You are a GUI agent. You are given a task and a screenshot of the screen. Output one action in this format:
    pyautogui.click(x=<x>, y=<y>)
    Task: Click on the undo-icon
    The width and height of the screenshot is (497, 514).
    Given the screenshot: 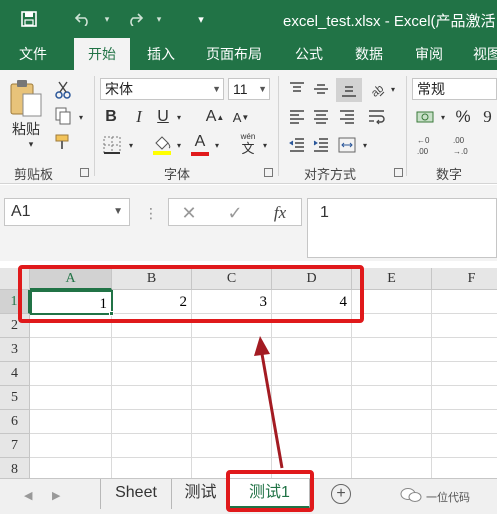 What is the action you would take?
    pyautogui.click(x=83, y=19)
    